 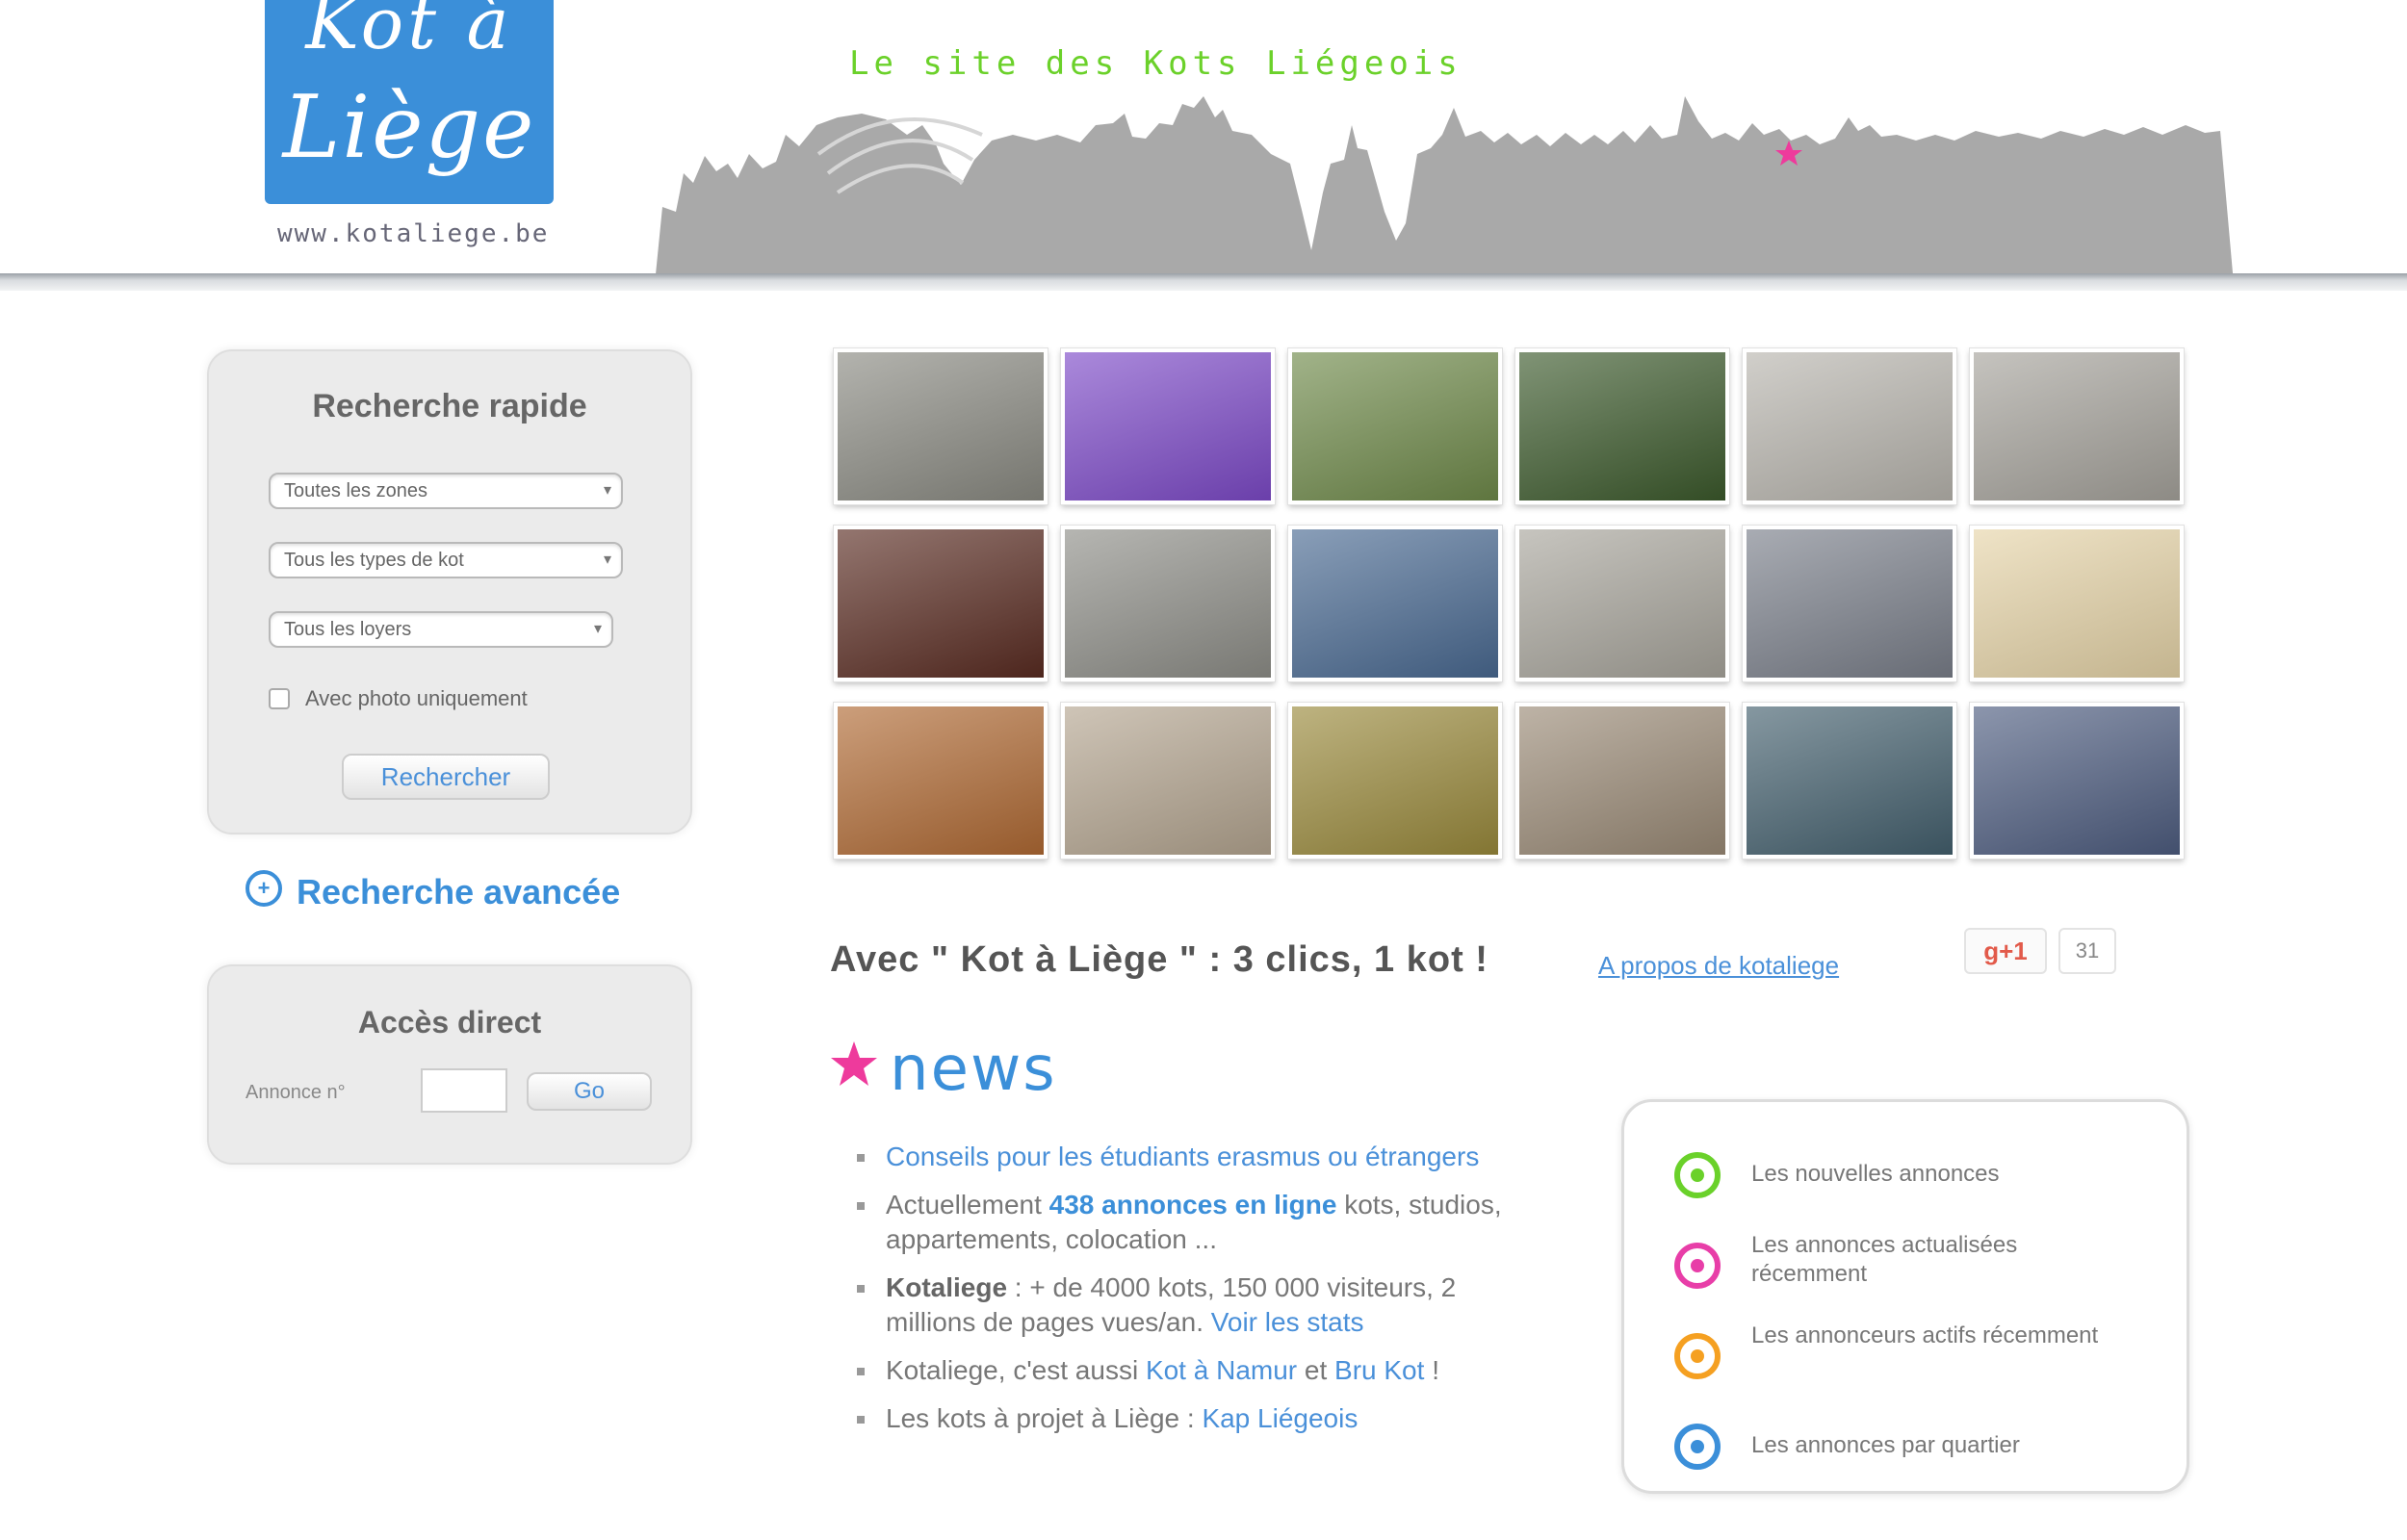 I want to click on ad-number-label: Annonce n°, so click(x=296, y=1092).